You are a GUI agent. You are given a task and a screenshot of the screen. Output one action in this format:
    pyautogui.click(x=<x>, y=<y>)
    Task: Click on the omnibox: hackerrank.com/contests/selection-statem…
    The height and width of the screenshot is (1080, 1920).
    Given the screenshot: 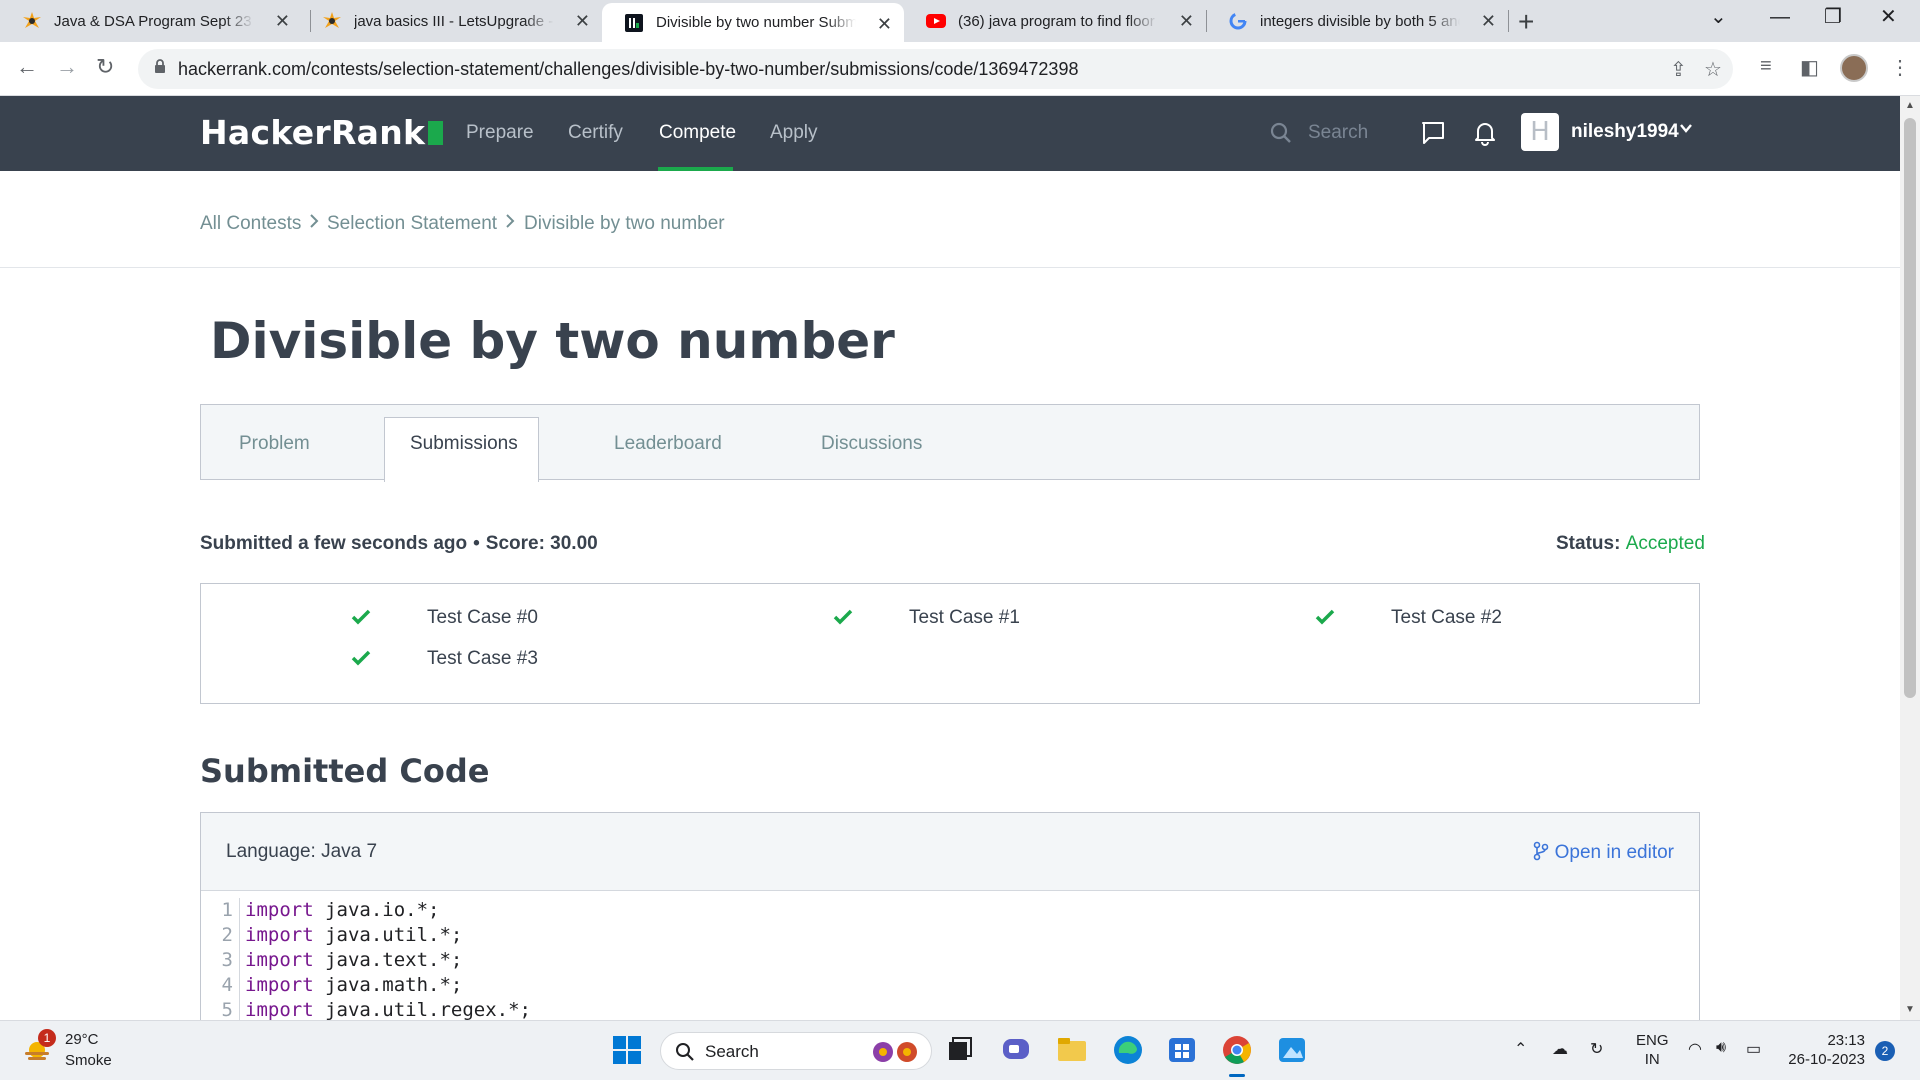 What is the action you would take?
    pyautogui.click(x=935, y=69)
    